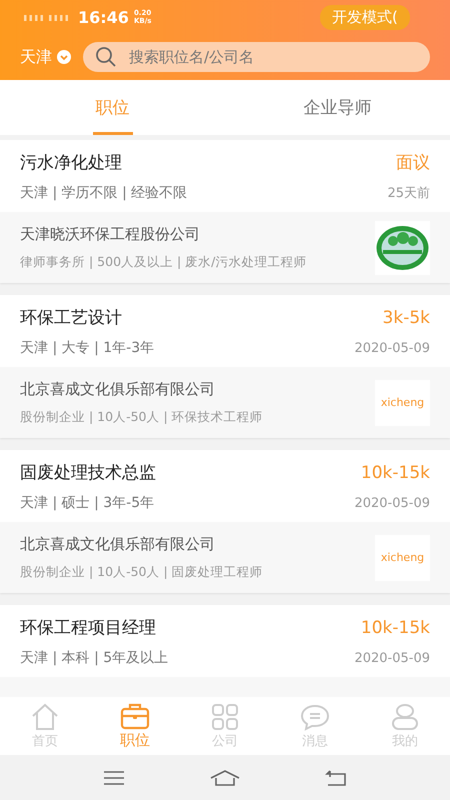 Image resolution: width=450 pixels, height=800 pixels. What do you see at coordinates (141, 417) in the screenshot?
I see `company-meta: 股份制企业 | 10人-50人 | 环保技术工程师` at bounding box center [141, 417].